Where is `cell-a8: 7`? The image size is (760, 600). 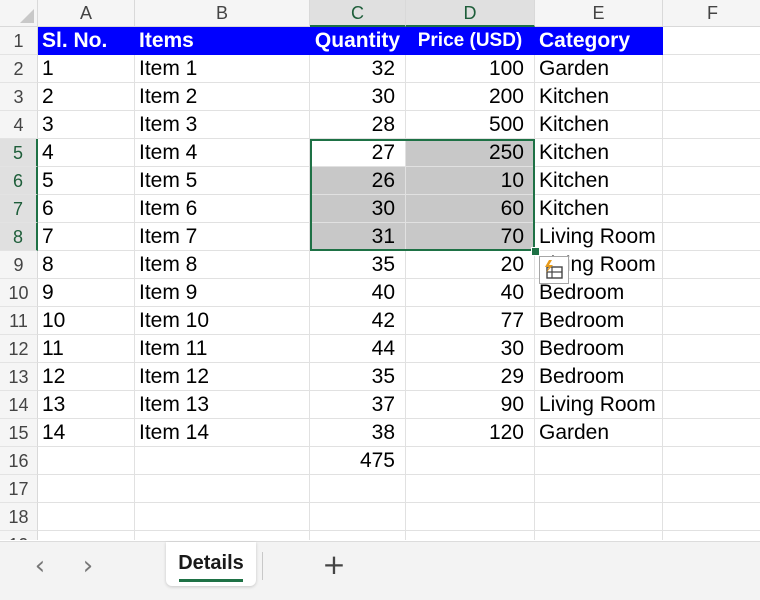 cell-a8: 7 is located at coordinates (86, 237).